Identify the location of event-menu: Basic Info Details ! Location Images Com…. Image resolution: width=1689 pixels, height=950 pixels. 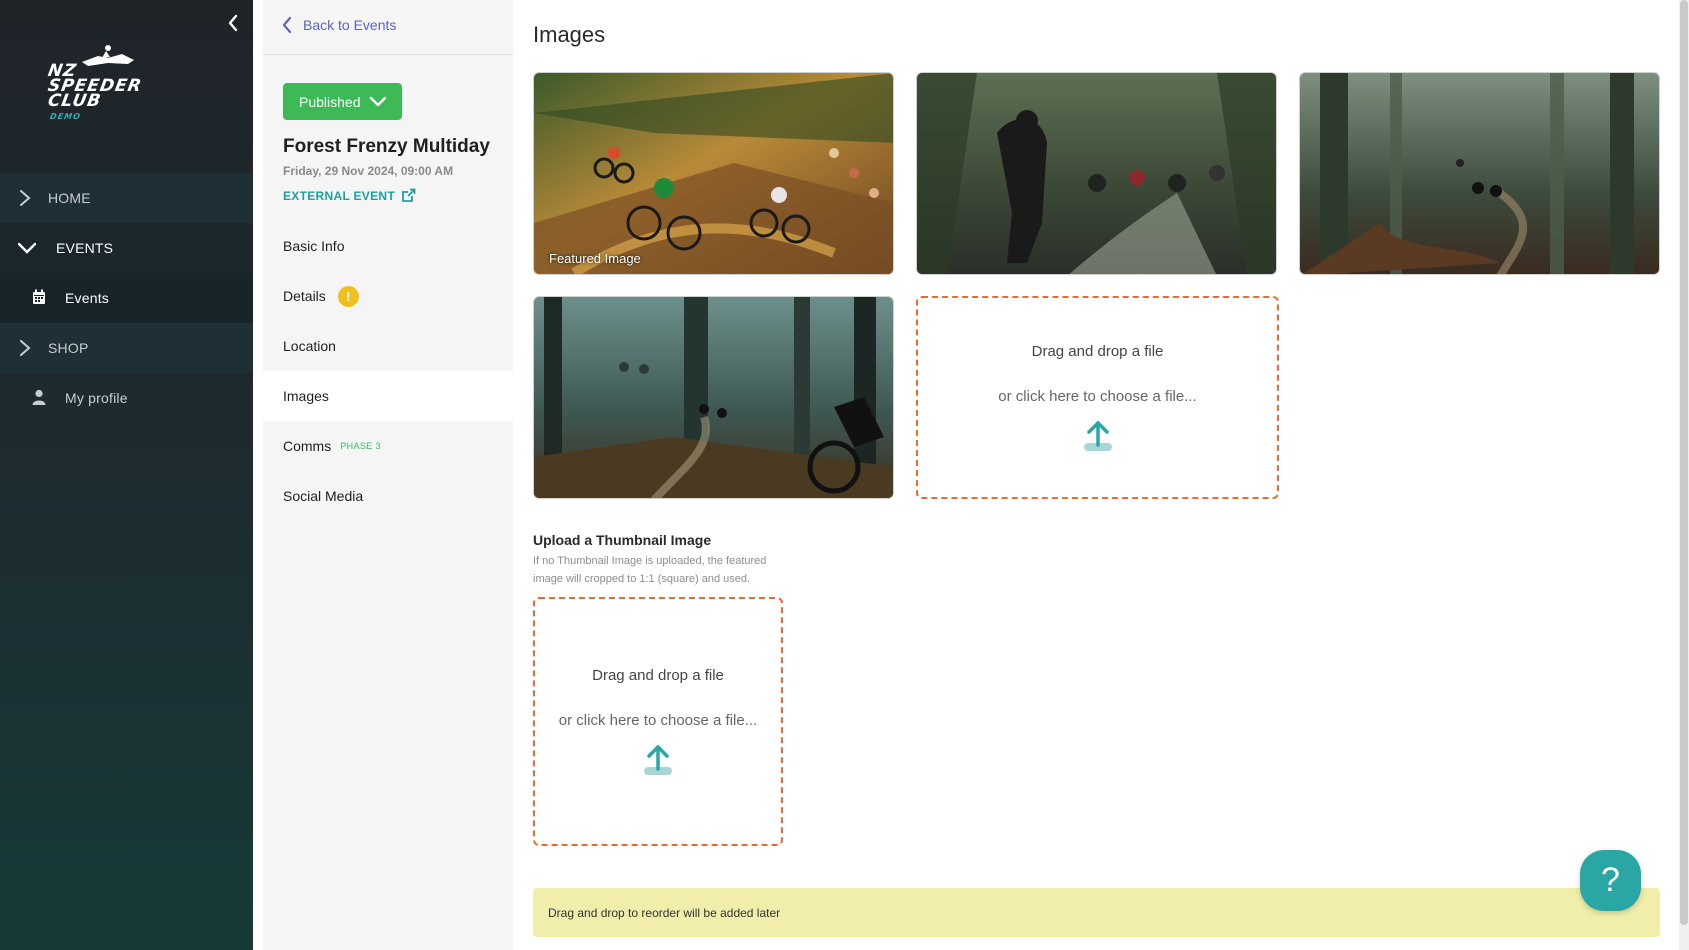
(388, 371).